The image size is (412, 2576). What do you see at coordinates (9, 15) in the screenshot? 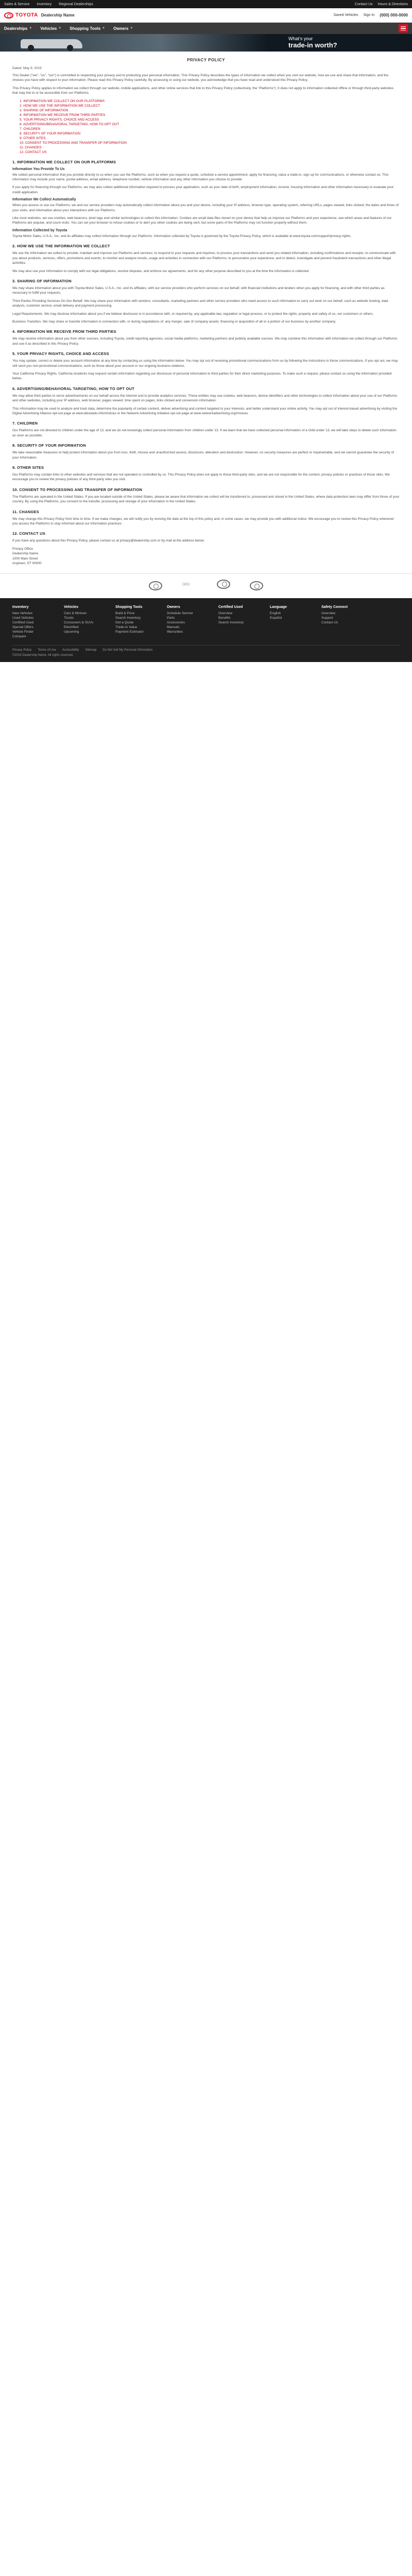
I see `toyota-emblem-icon` at bounding box center [9, 15].